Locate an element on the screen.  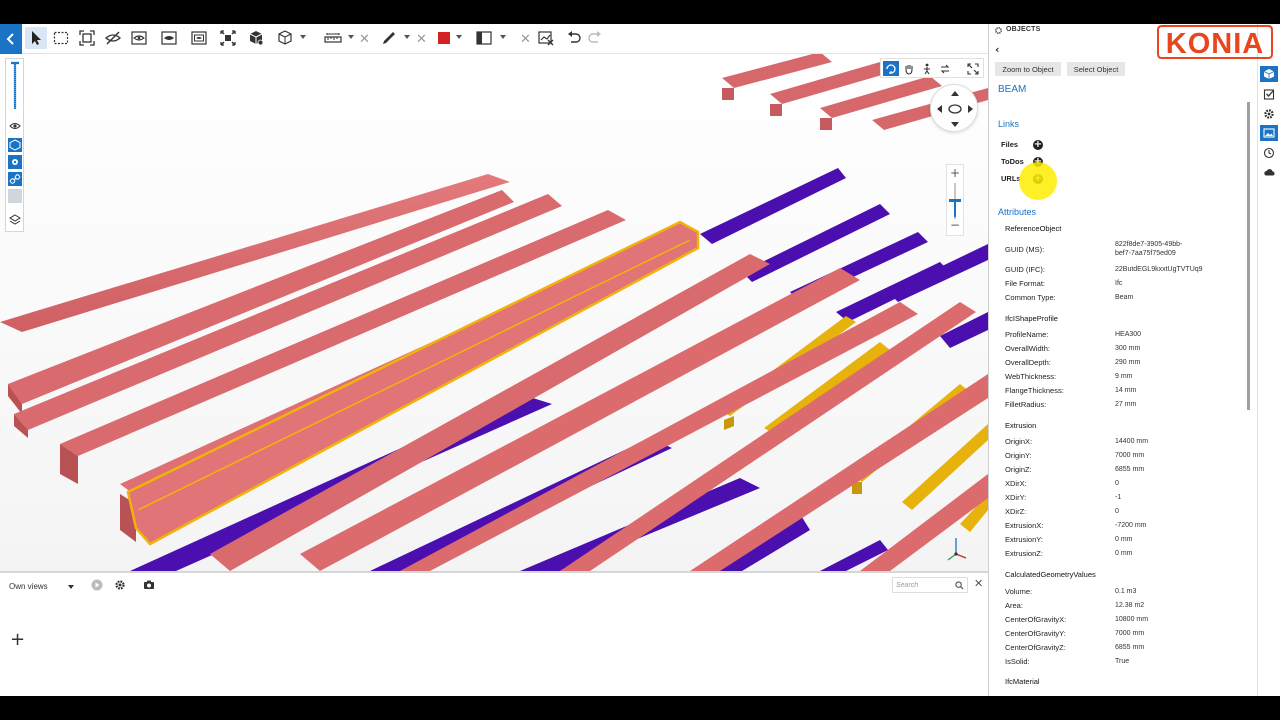
views-panel: Own views Search ✕ + is located at coordinates (494, 633).